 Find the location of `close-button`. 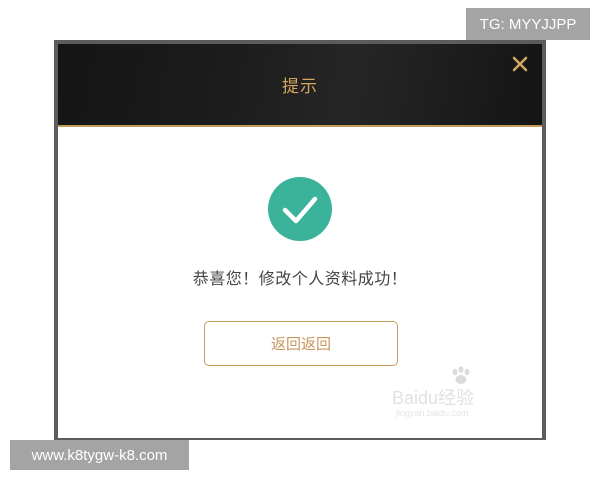

close-button is located at coordinates (520, 64).